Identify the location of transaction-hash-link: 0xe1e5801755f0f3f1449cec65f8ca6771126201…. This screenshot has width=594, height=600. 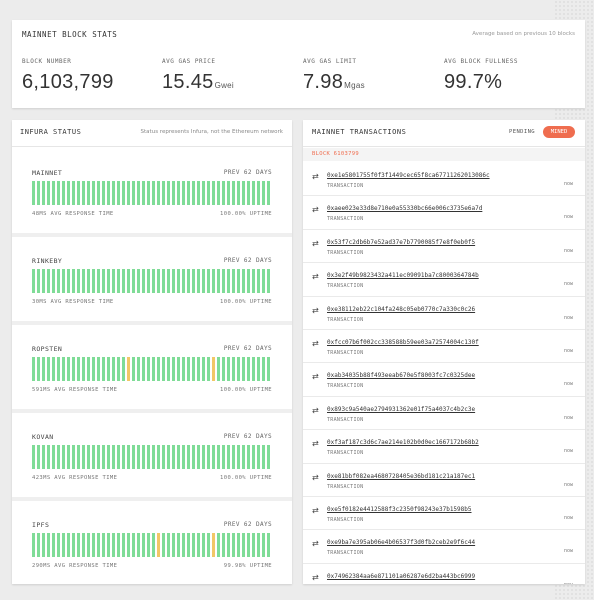
(412, 175).